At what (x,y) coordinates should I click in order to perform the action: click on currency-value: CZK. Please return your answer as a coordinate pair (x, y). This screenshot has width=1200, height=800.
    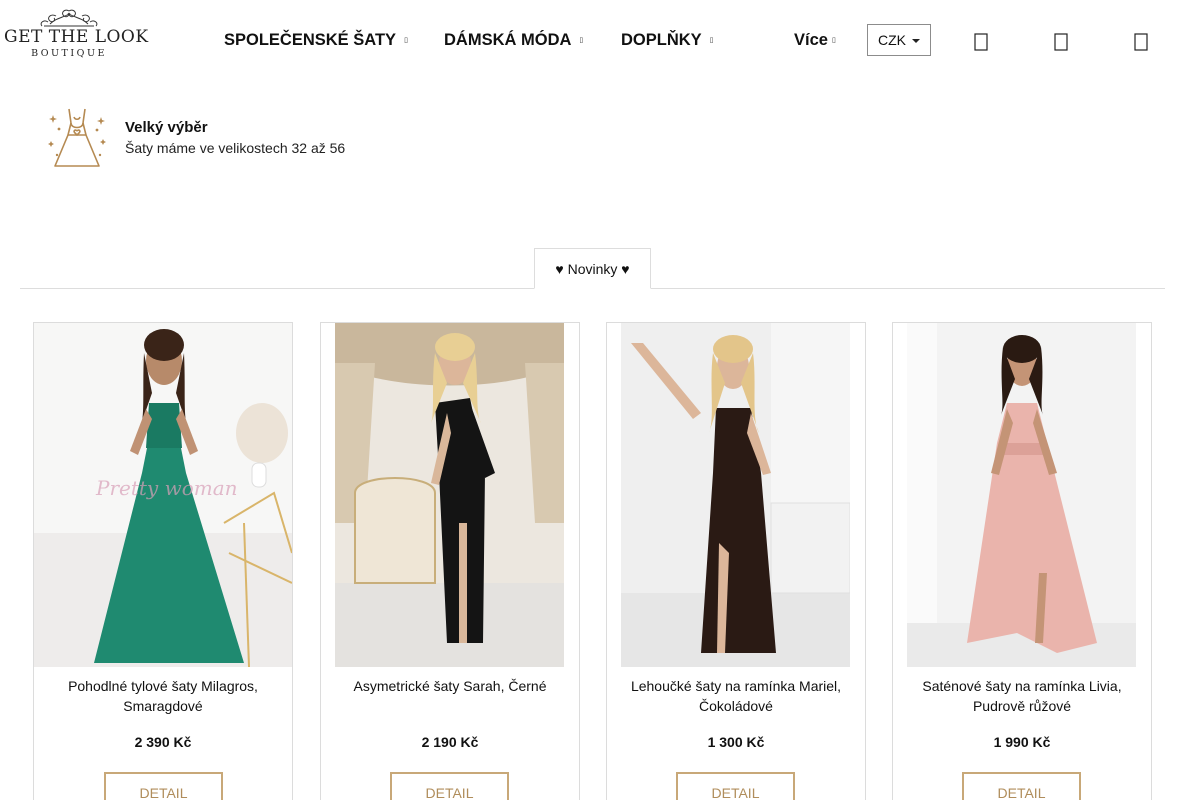
    Looking at the image, I should click on (892, 40).